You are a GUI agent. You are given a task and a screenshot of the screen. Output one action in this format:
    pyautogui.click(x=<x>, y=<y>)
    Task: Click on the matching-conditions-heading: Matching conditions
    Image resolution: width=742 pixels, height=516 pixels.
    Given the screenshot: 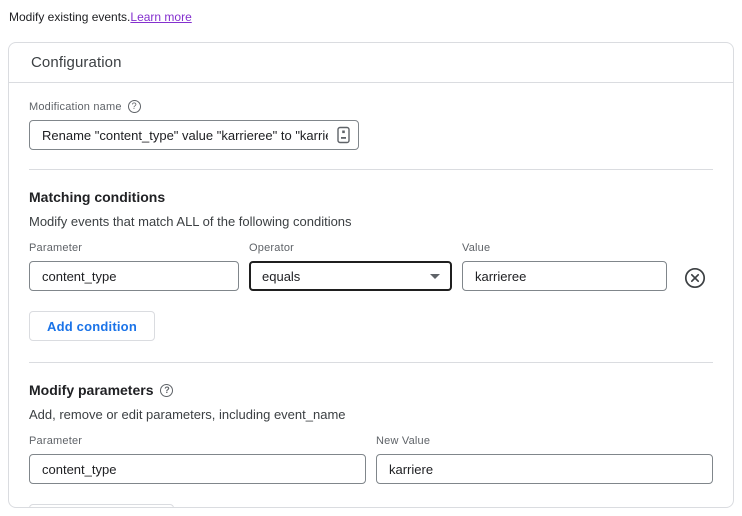 What is the action you would take?
    pyautogui.click(x=371, y=197)
    